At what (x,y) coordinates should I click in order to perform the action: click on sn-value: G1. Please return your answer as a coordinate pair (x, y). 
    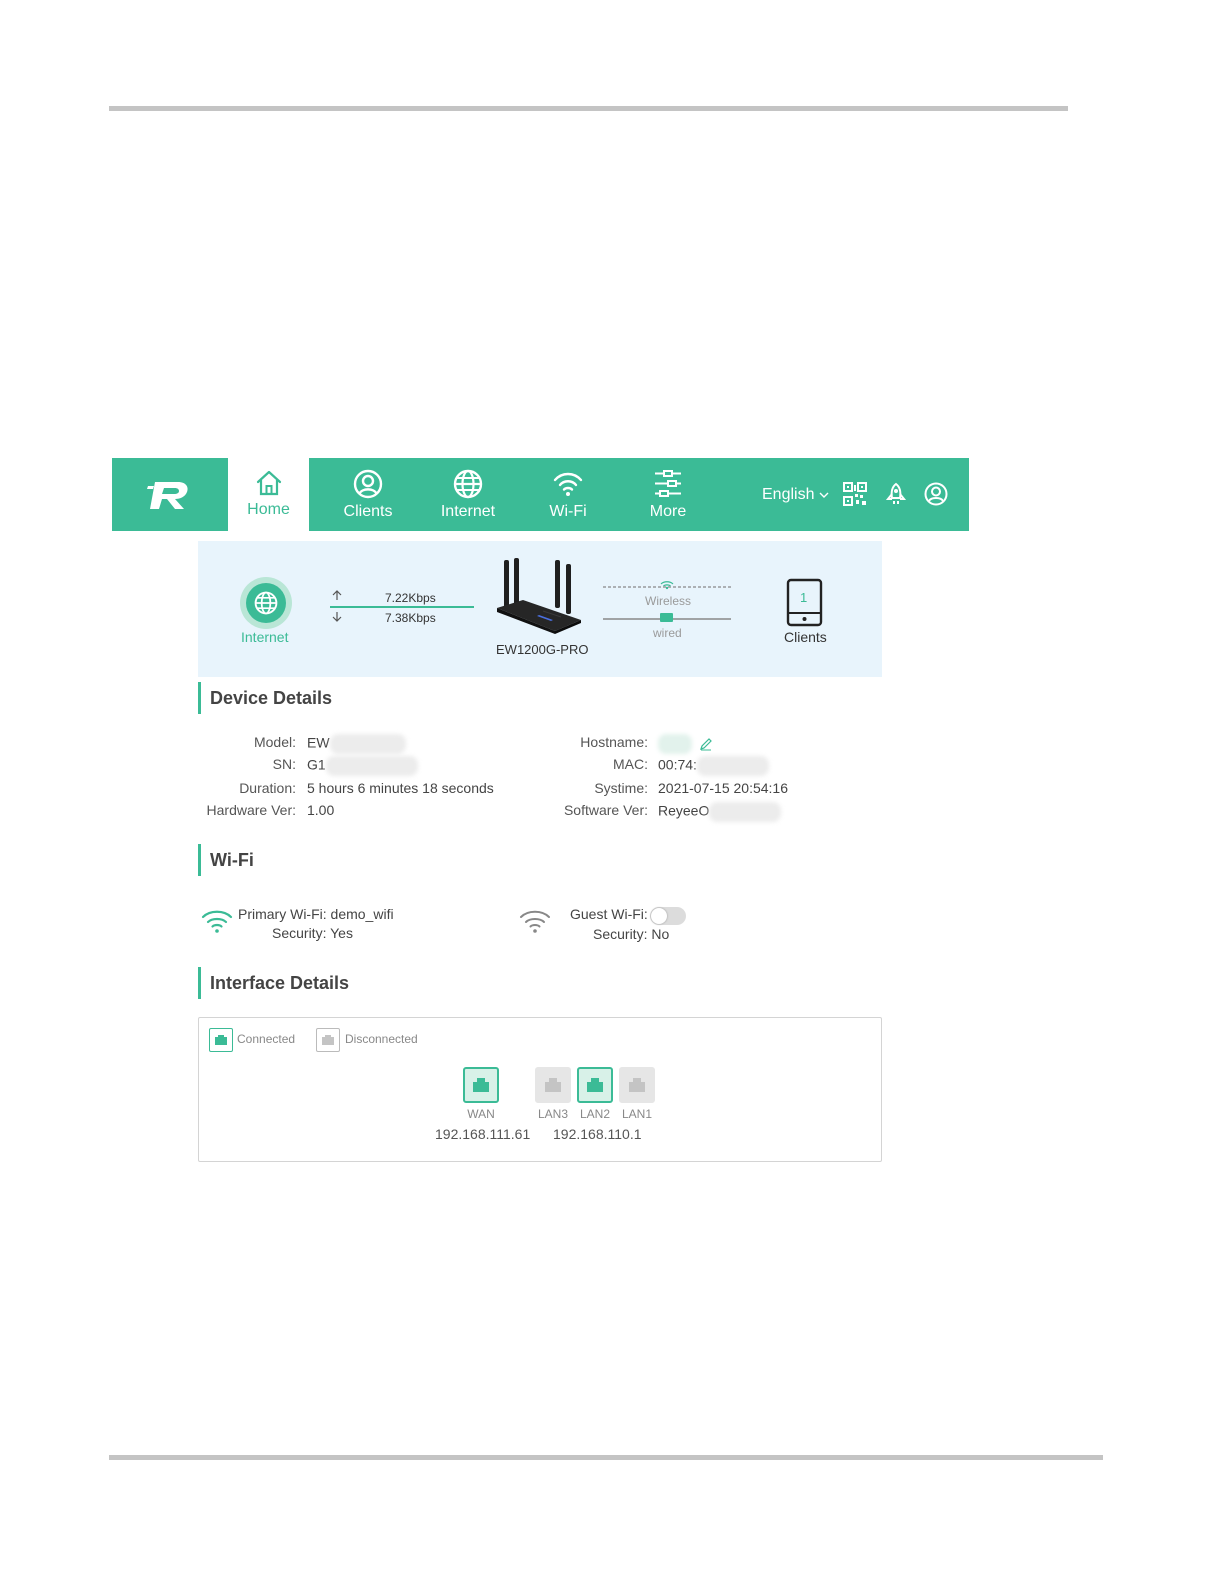
    Looking at the image, I should click on (362, 766).